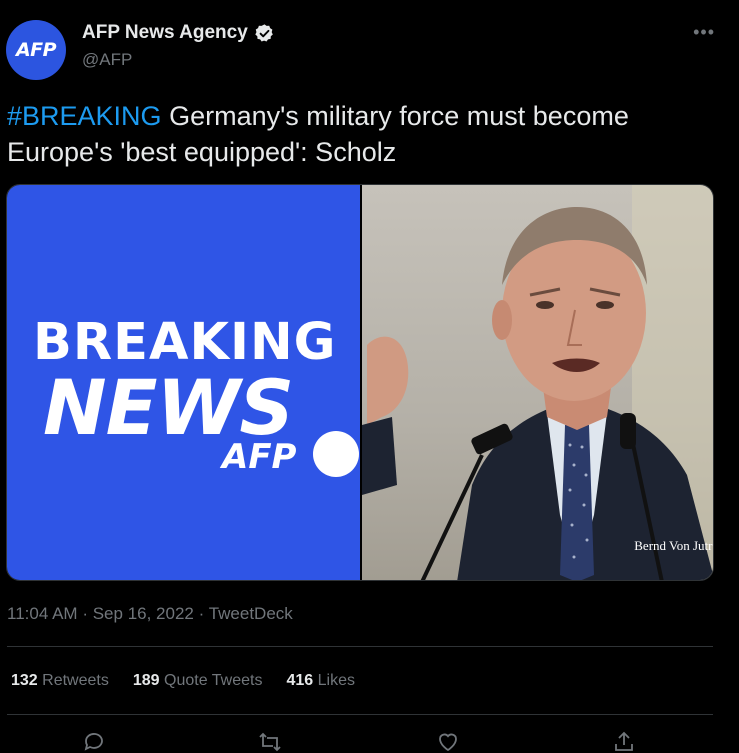  What do you see at coordinates (146, 680) in the screenshot?
I see `quote-tweets-count: 189` at bounding box center [146, 680].